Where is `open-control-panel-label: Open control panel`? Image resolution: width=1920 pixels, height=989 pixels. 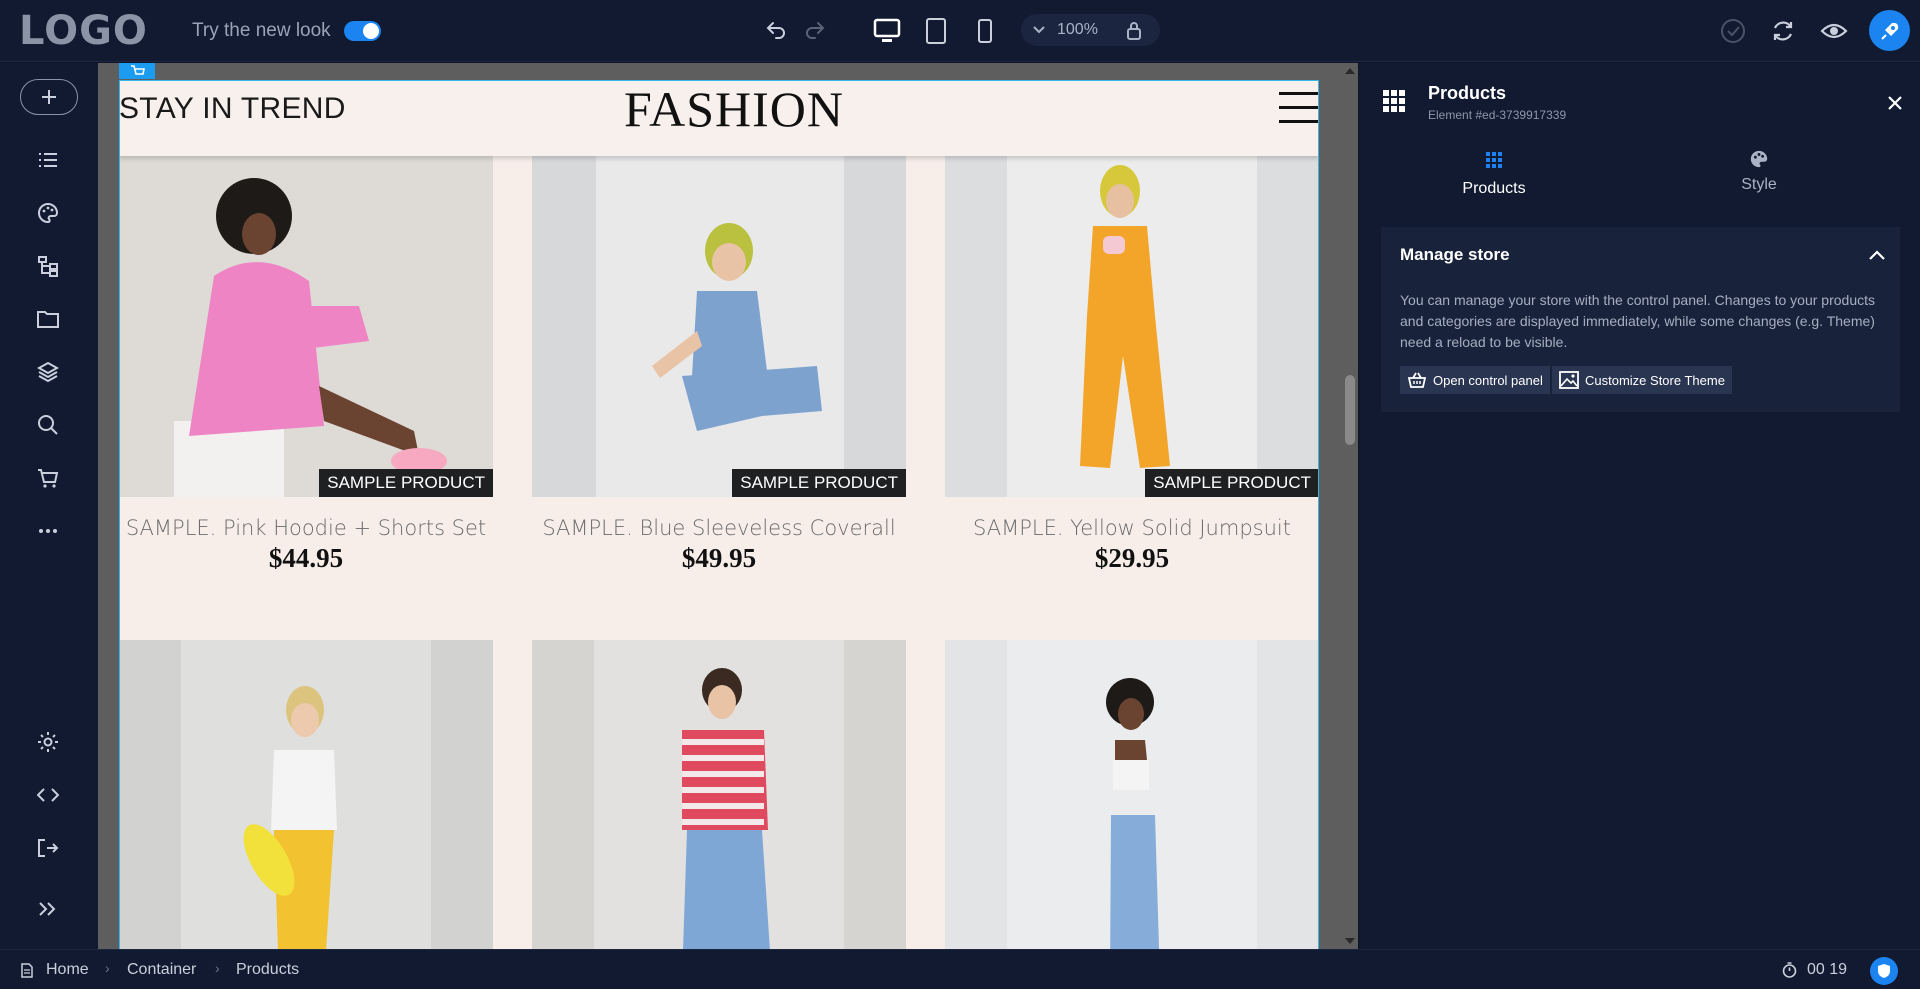
open-control-panel-label: Open control panel is located at coordinates (1488, 380).